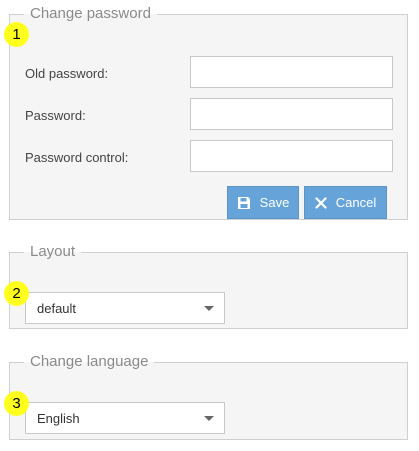 Image resolution: width=419 pixels, height=451 pixels. Describe the element at coordinates (67, 73) in the screenshot. I see `old-password-label: Old password:` at that location.